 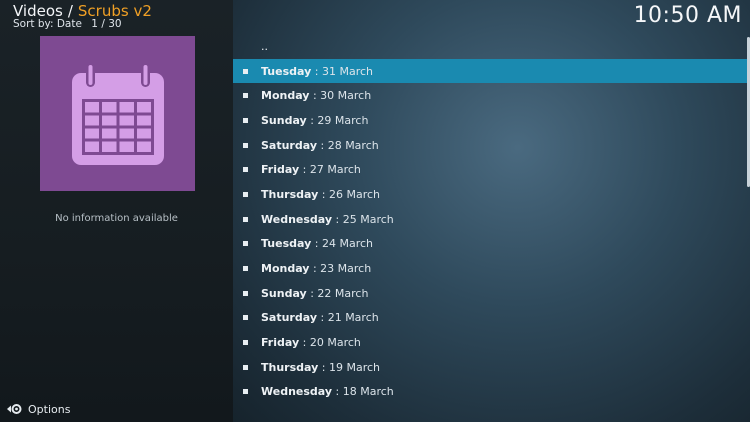 What do you see at coordinates (349, 367) in the screenshot?
I see `list-item-date: : 19 March` at bounding box center [349, 367].